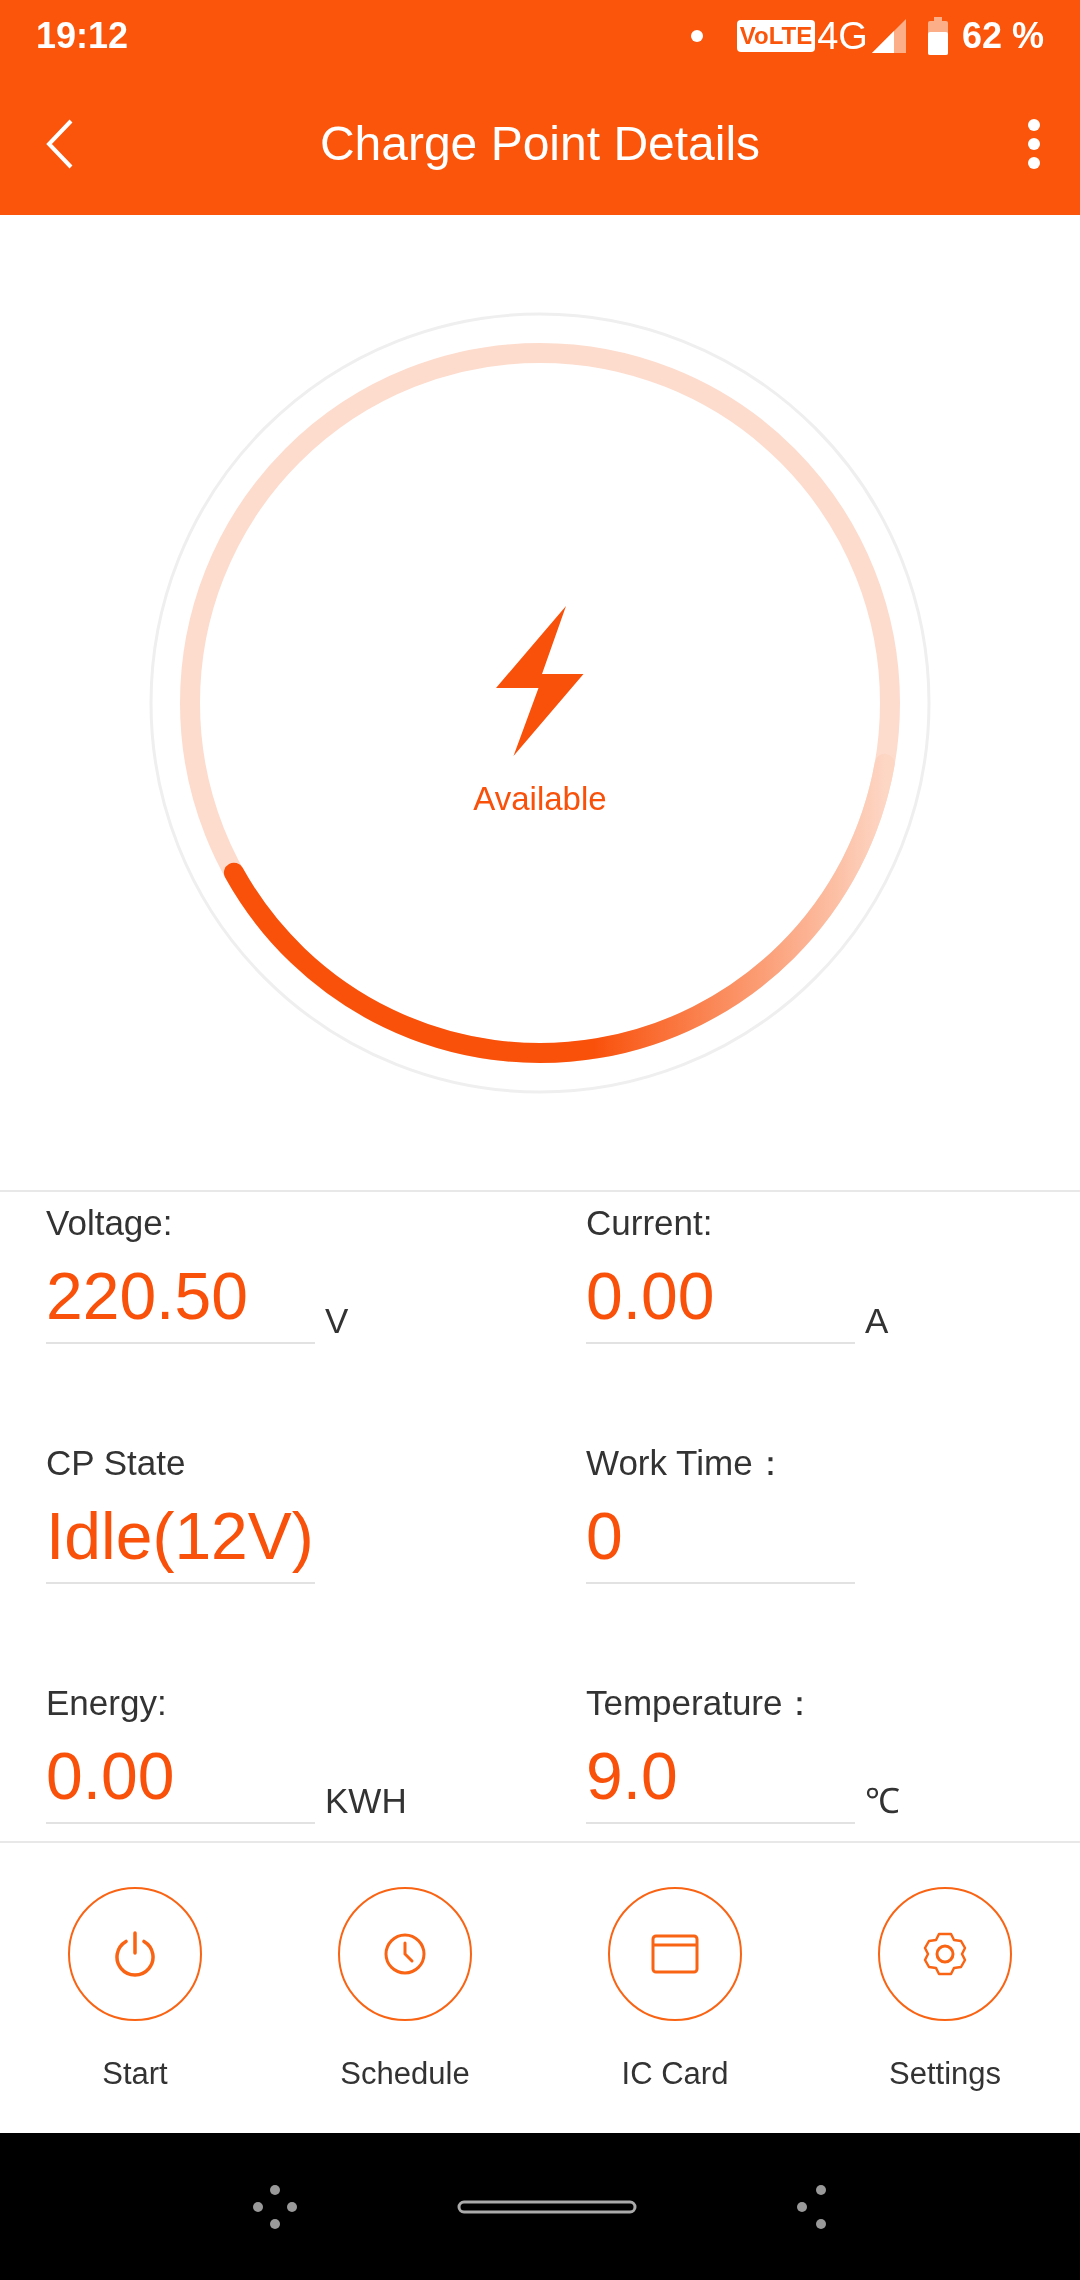  What do you see at coordinates (547, 2206) in the screenshot?
I see `home-icon` at bounding box center [547, 2206].